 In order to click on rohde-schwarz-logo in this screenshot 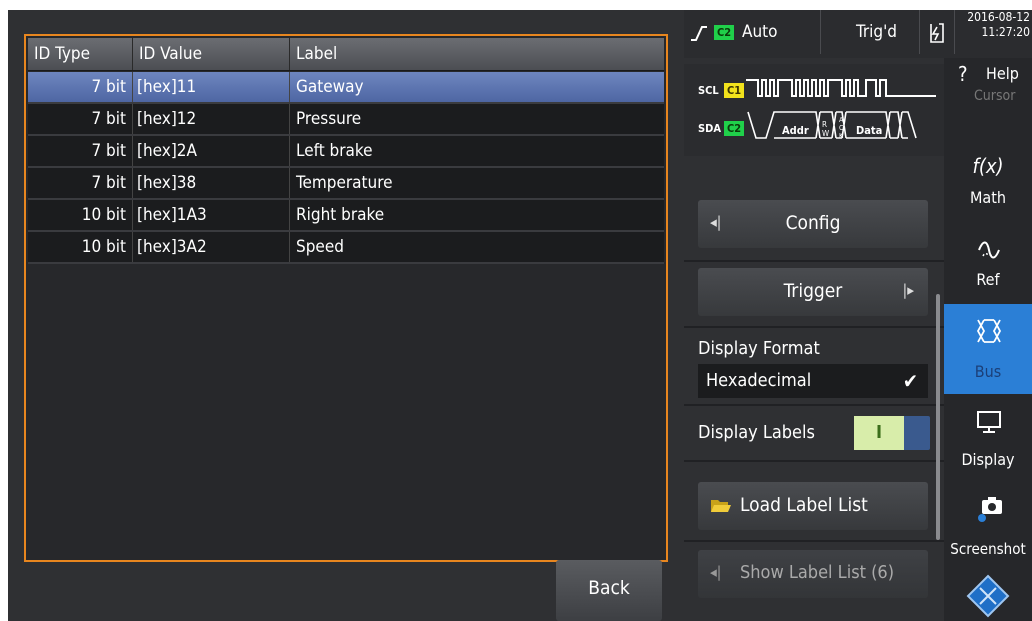, I will do `click(988, 596)`.